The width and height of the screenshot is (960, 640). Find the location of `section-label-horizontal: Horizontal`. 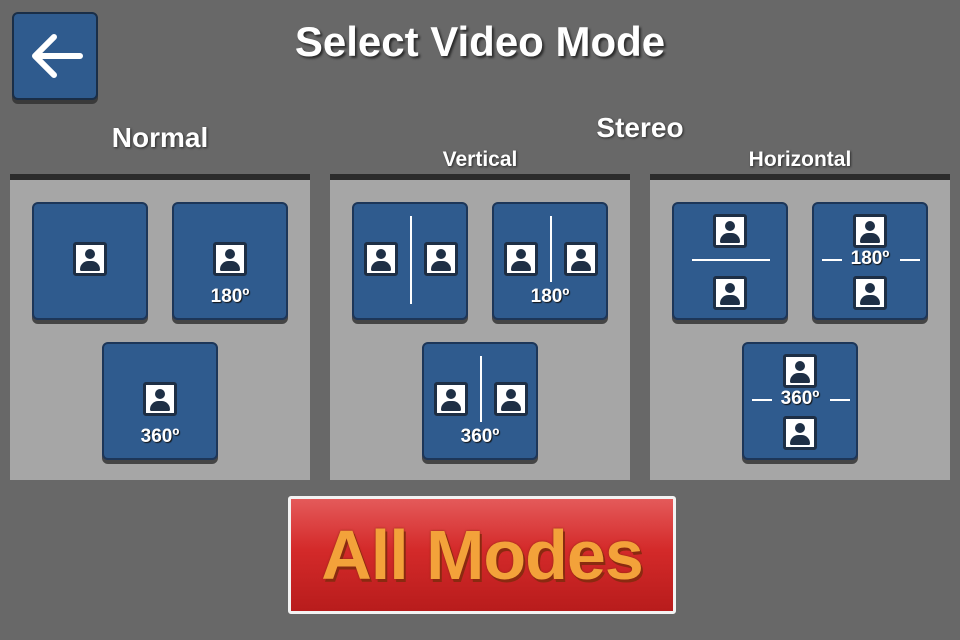

section-label-horizontal: Horizontal is located at coordinates (800, 159).